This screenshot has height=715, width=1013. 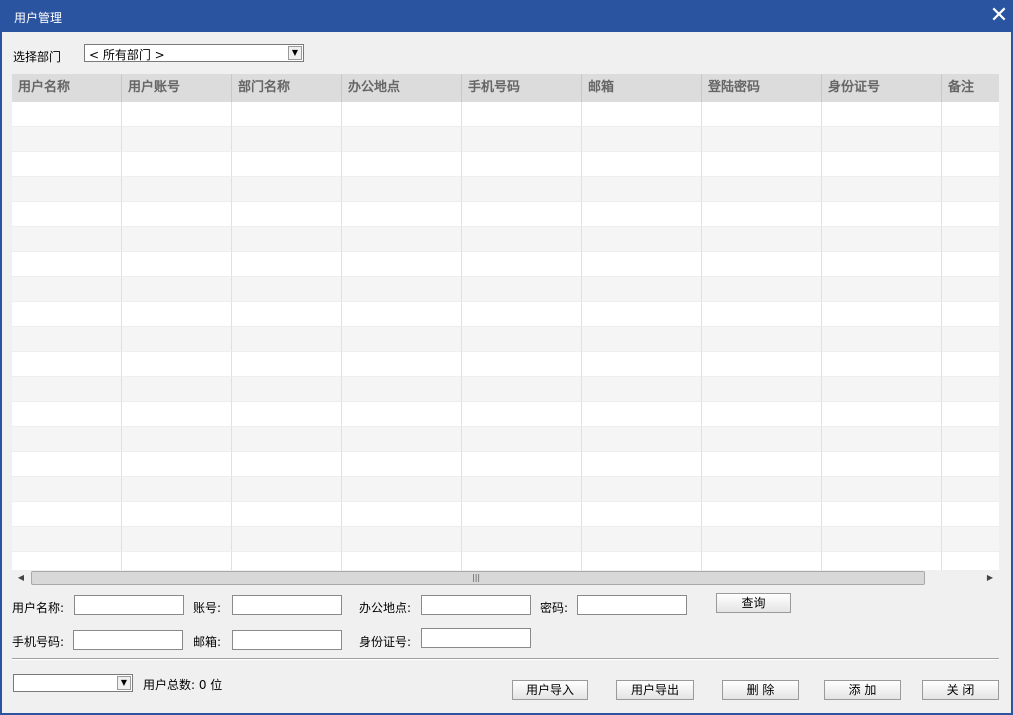 I want to click on dept-select: < 所有部门 > ▼, so click(x=194, y=53).